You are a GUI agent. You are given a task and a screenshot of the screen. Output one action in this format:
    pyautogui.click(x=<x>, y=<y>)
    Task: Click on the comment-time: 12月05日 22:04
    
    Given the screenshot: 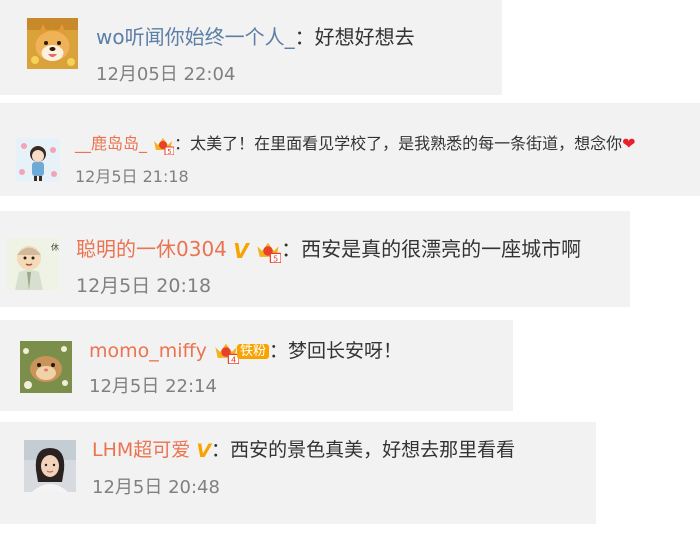 What is the action you would take?
    pyautogui.click(x=166, y=74)
    